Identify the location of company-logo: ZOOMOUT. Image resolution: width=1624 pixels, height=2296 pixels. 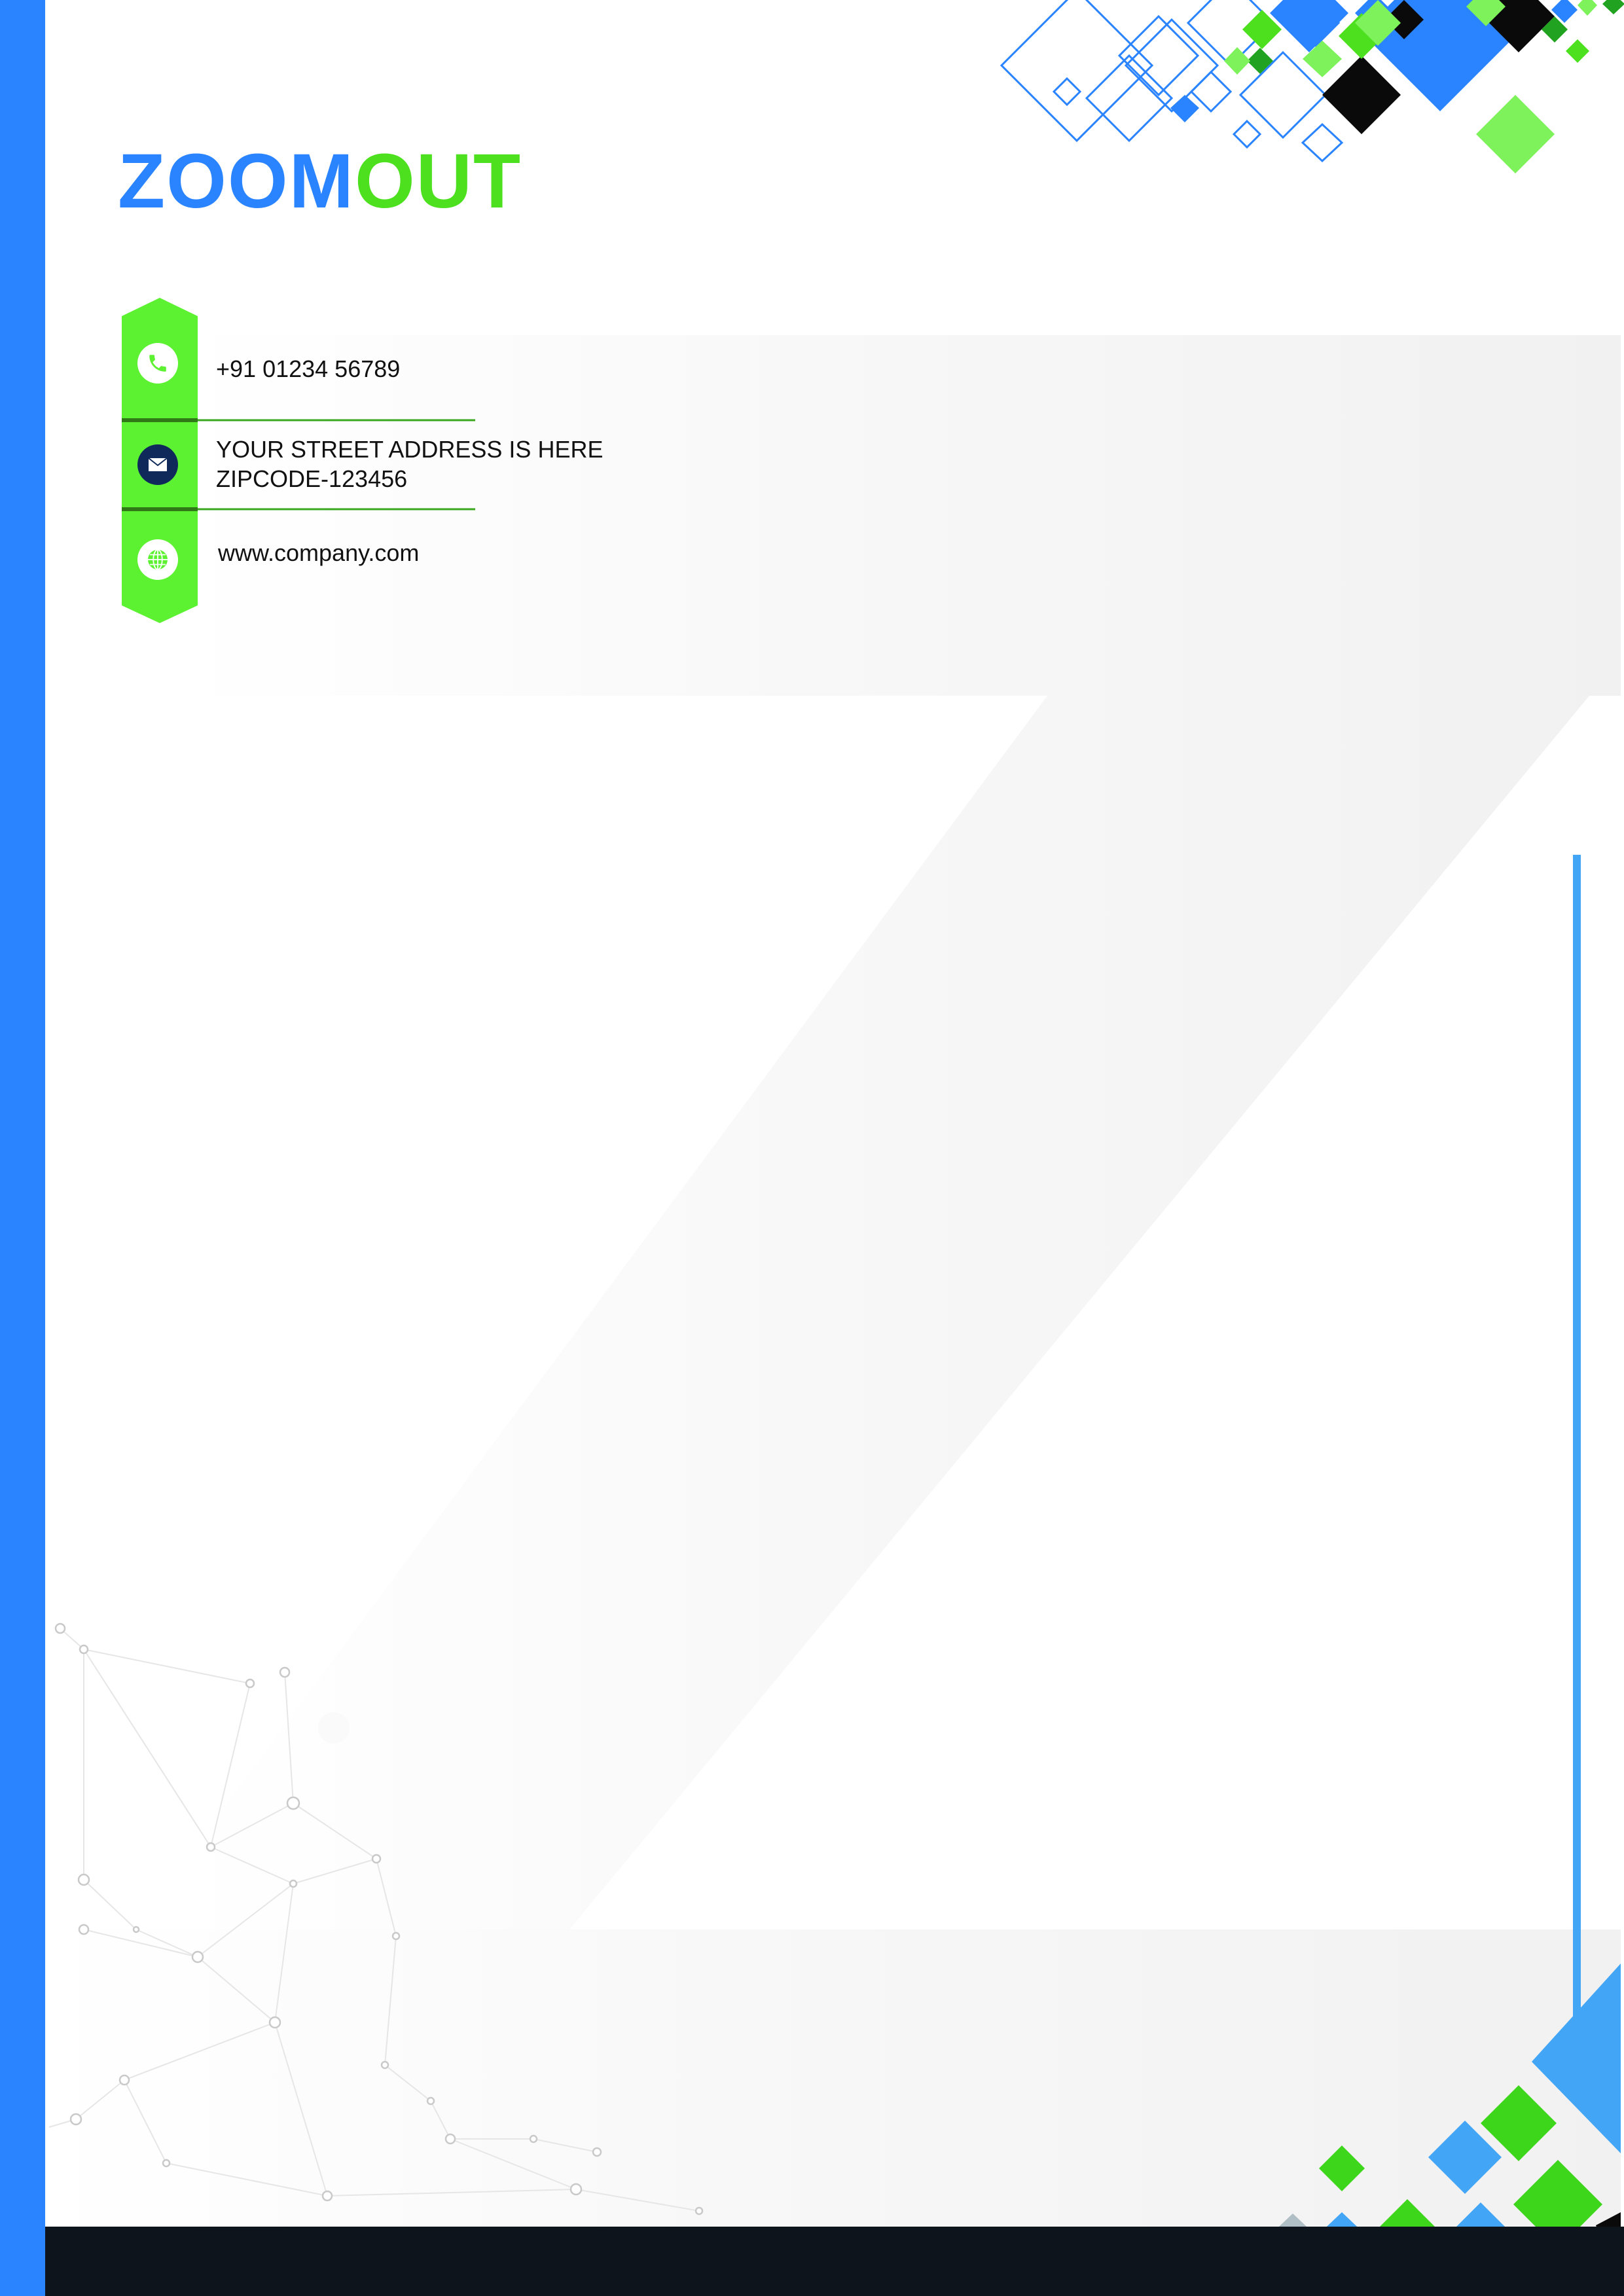
(320, 181).